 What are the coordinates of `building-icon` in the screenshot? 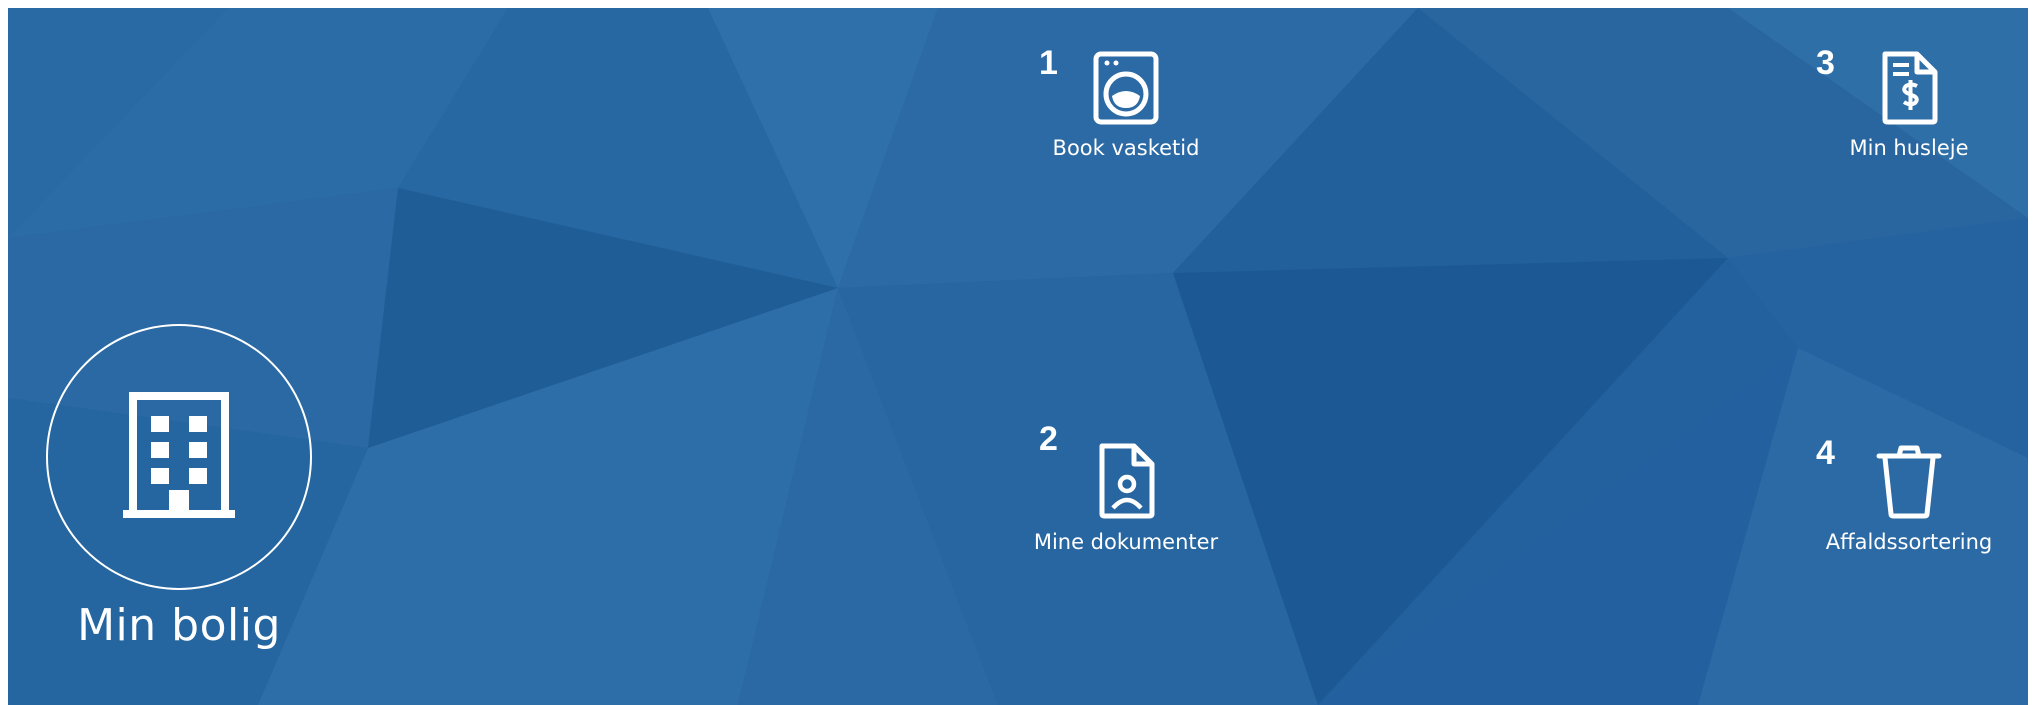 It's located at (179, 455).